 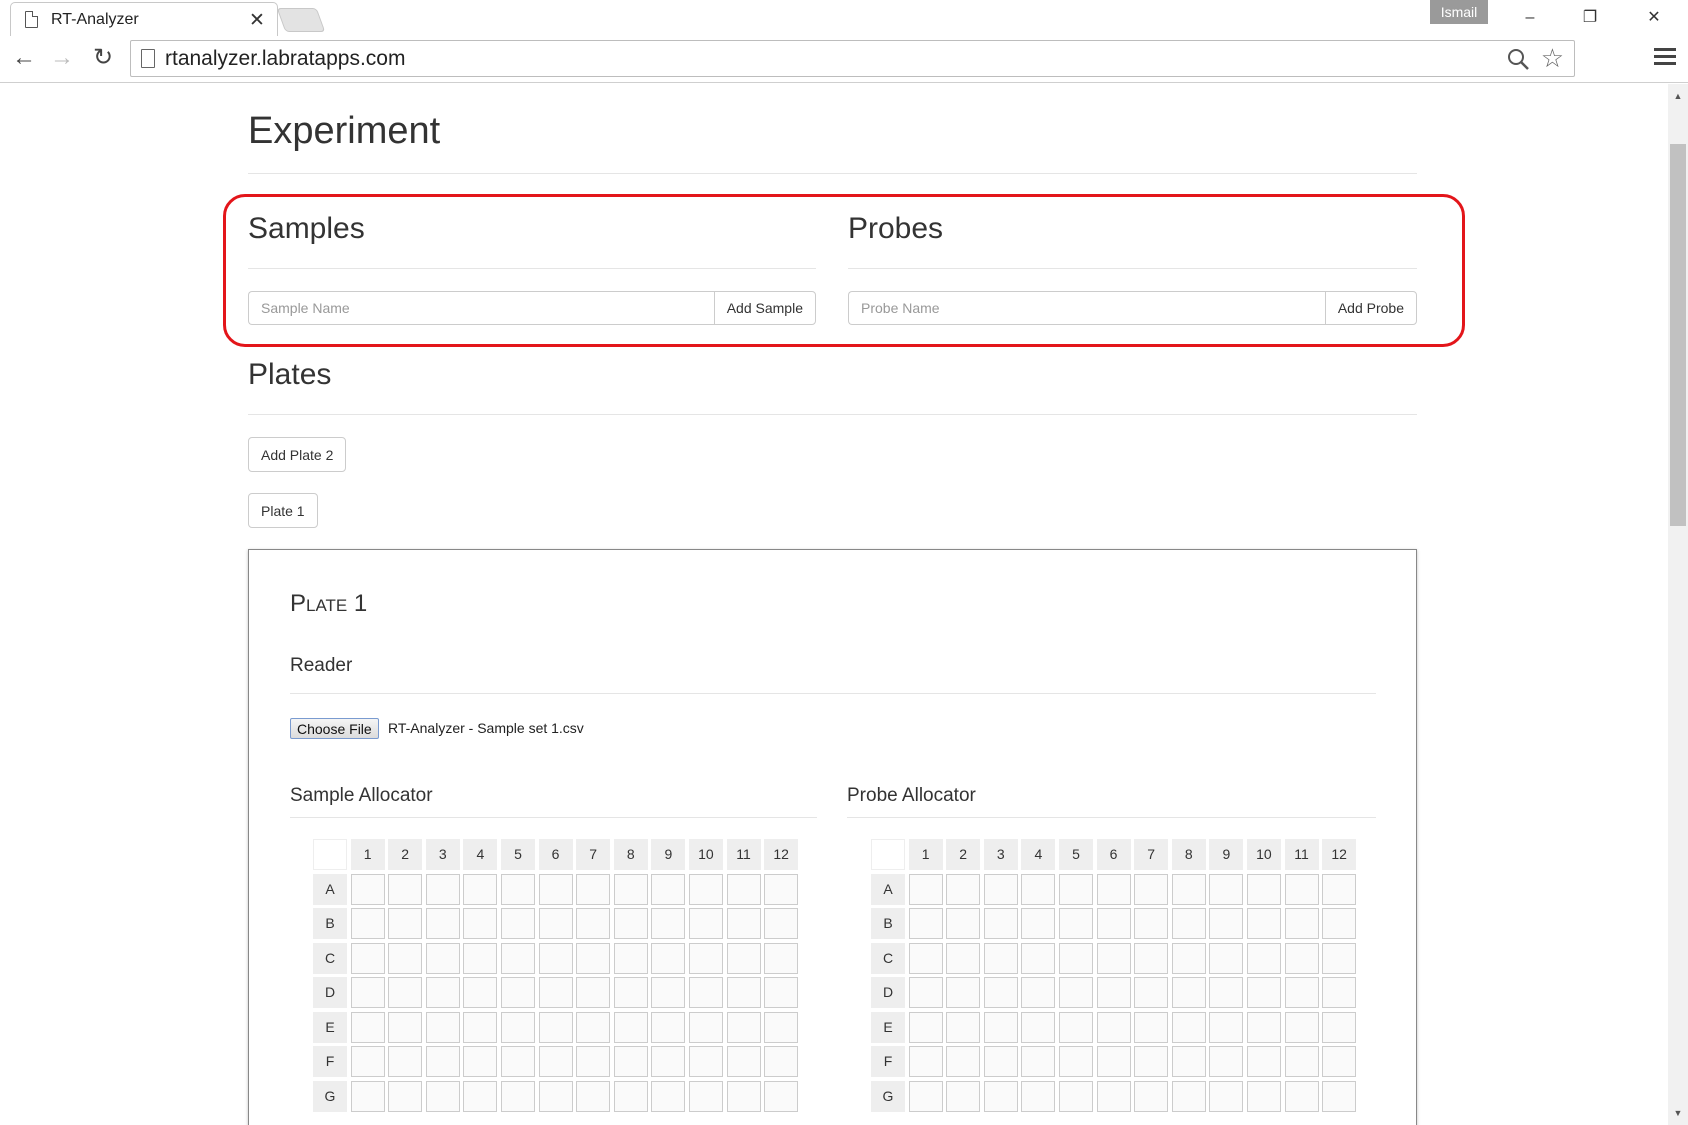 What do you see at coordinates (62, 58) in the screenshot?
I see `forward-arrow-icon: →` at bounding box center [62, 58].